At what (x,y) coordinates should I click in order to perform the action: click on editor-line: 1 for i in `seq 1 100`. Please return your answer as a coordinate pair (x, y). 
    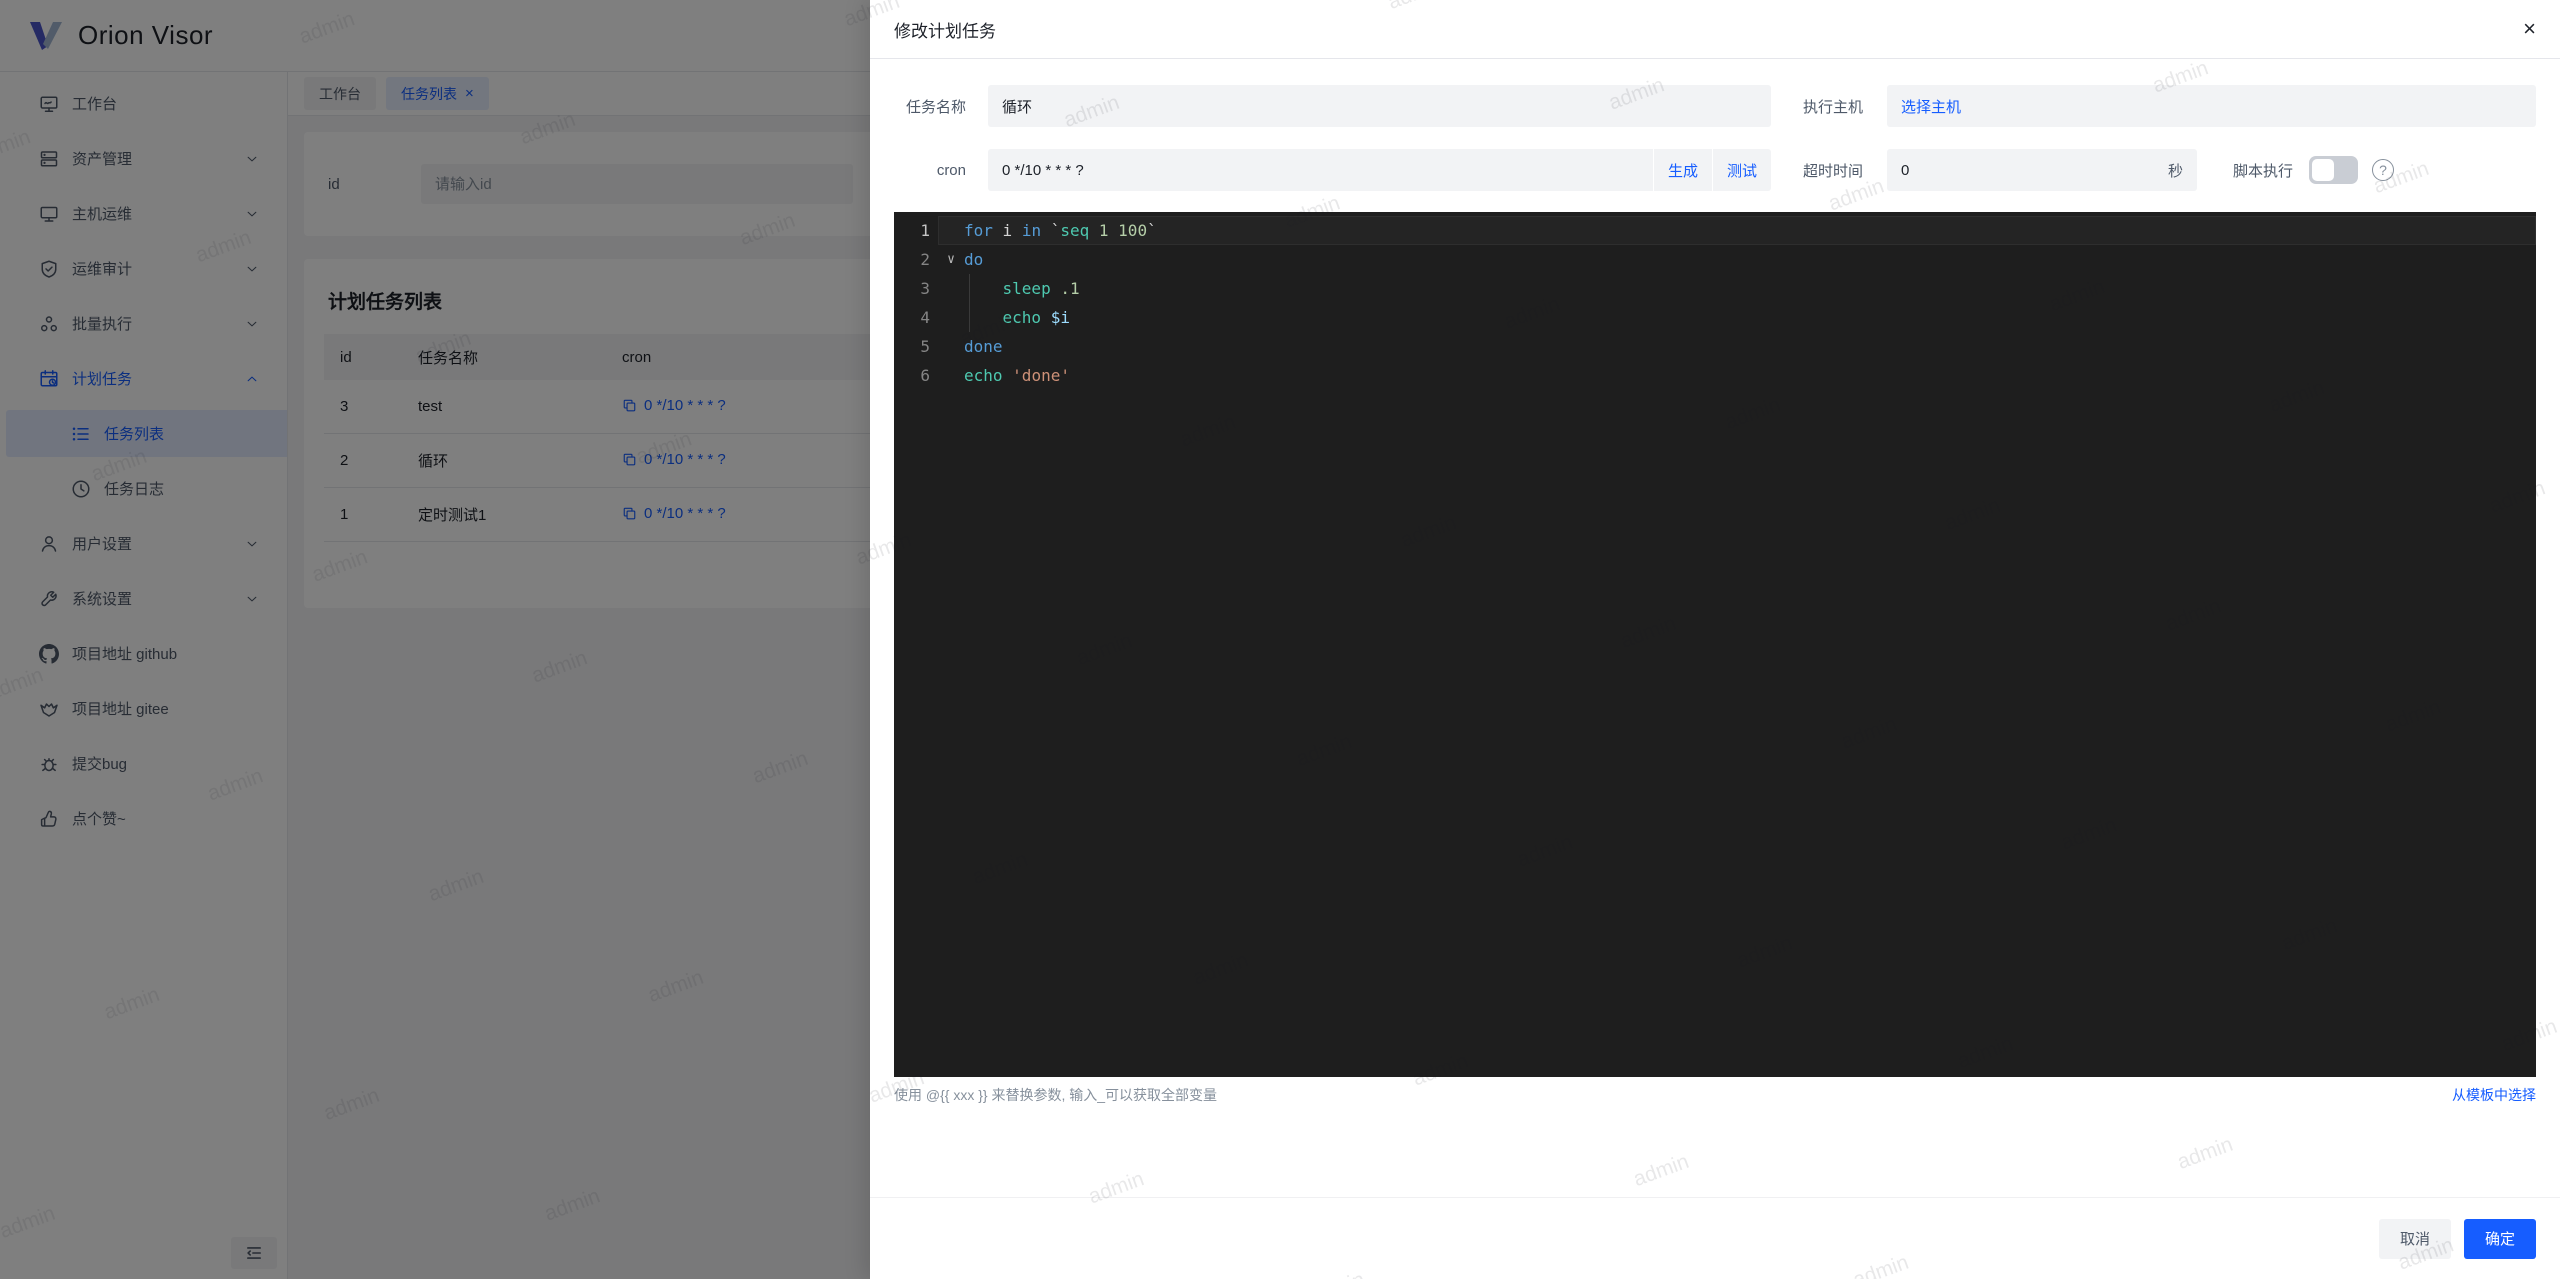
    Looking at the image, I should click on (1715, 230).